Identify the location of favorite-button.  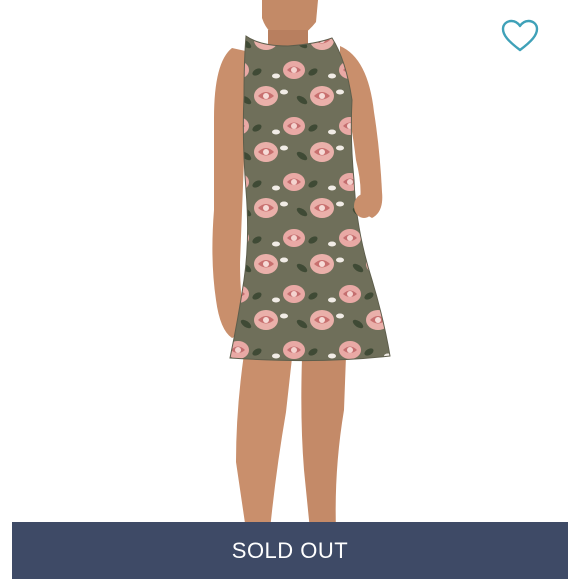
(520, 36).